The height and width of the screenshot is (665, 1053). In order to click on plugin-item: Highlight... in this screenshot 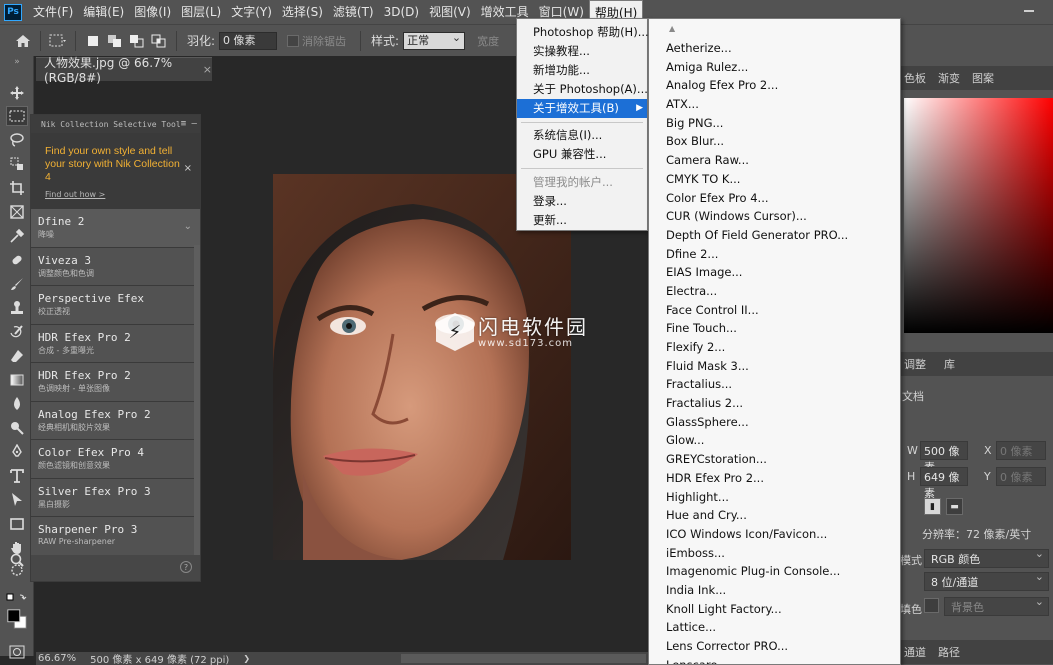, I will do `click(774, 497)`.